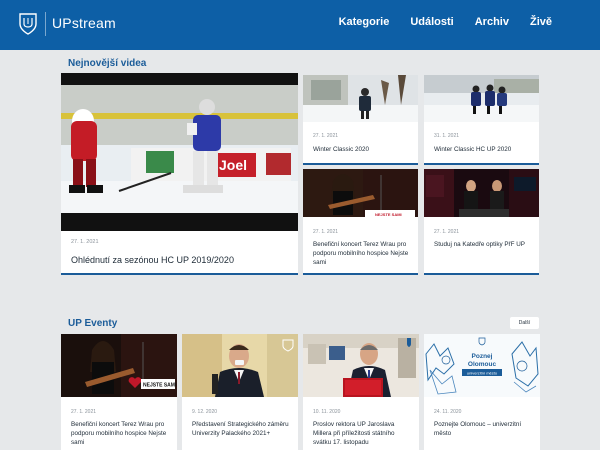  What do you see at coordinates (483, 429) in the screenshot?
I see `event-title: Poznejte Olomouc – univerzitní město` at bounding box center [483, 429].